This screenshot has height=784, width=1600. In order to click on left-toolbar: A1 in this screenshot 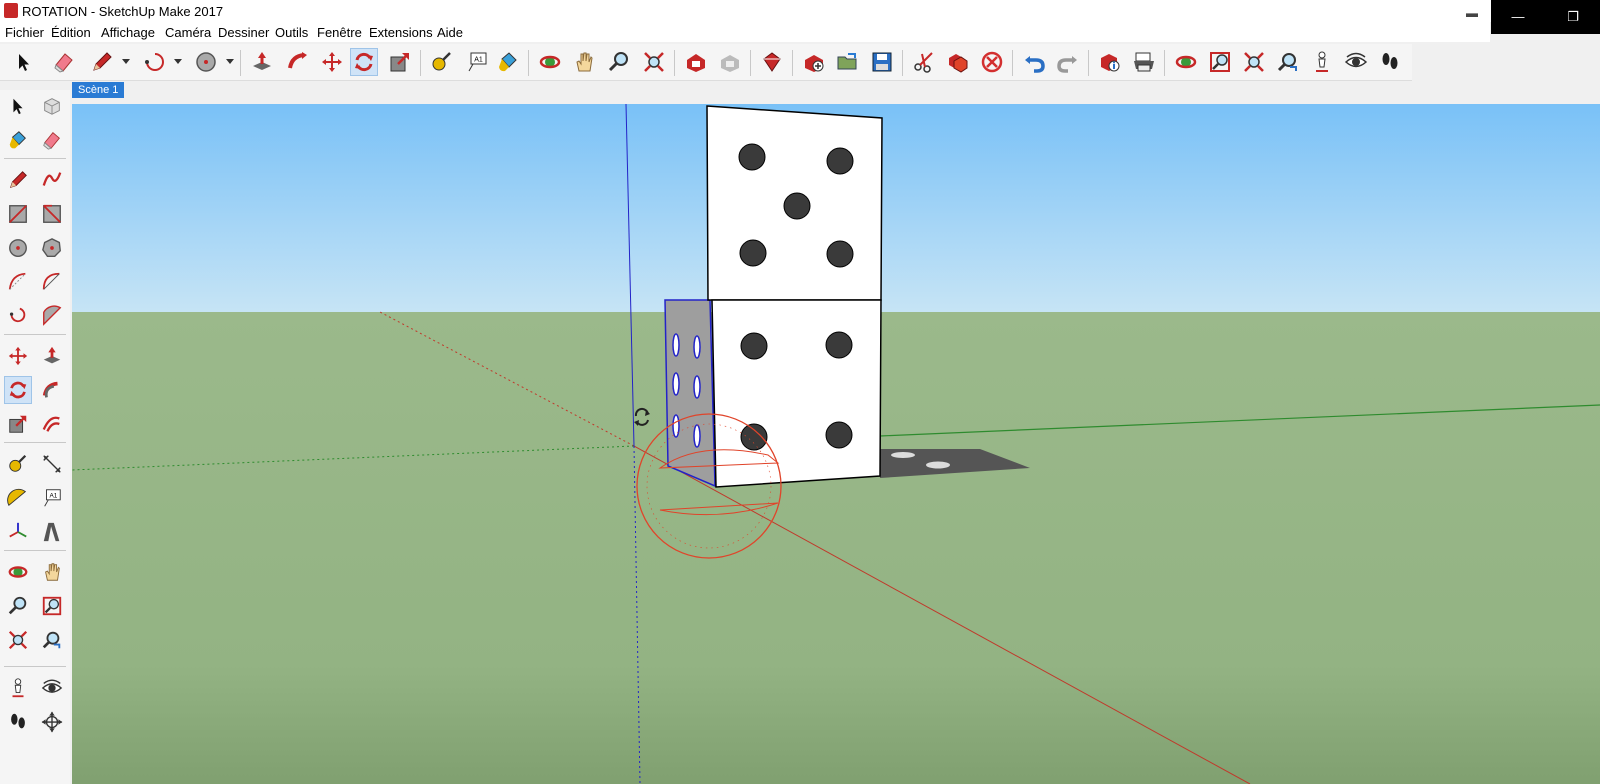, I will do `click(35, 437)`.